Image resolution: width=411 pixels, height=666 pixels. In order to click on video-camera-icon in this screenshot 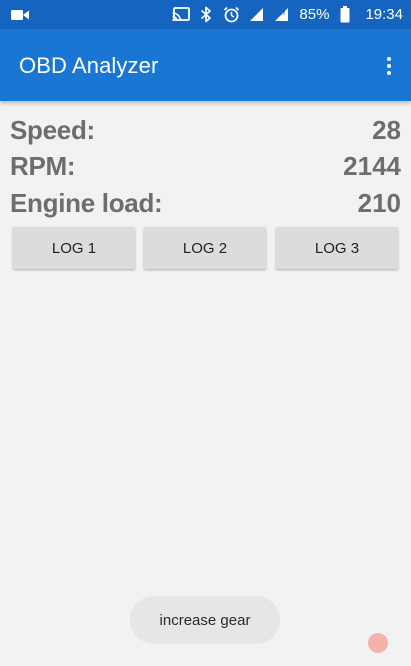, I will do `click(20, 14)`.